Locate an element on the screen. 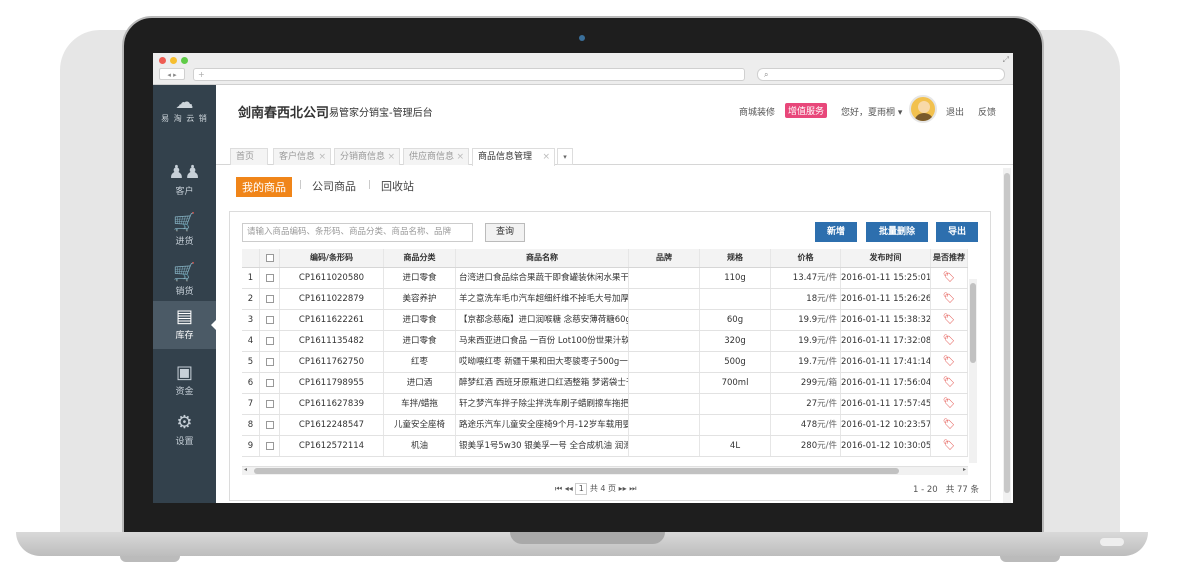 The image size is (1177, 564). page-input: 1 is located at coordinates (581, 489).